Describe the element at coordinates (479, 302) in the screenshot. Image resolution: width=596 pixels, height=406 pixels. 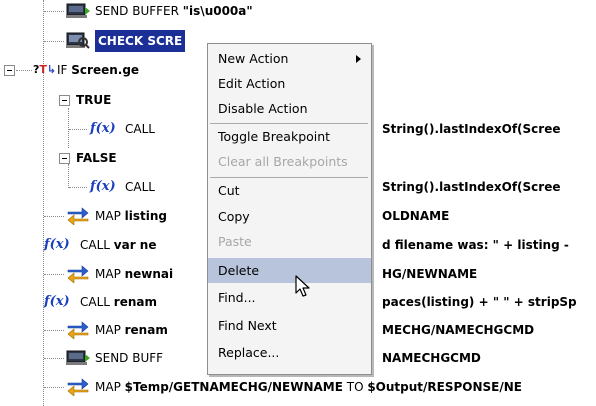
I see `row-text-fragment: paces(listing) + " " + stripSp` at that location.